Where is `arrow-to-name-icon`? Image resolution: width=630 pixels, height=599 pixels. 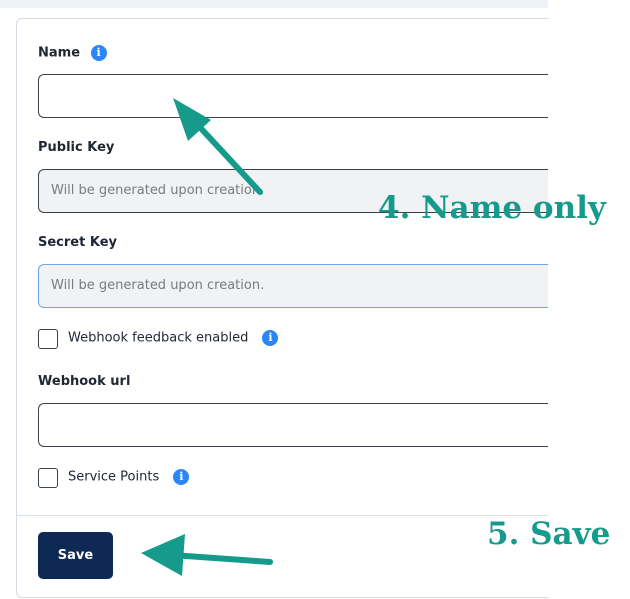
arrow-to-name-icon is located at coordinates (218, 146).